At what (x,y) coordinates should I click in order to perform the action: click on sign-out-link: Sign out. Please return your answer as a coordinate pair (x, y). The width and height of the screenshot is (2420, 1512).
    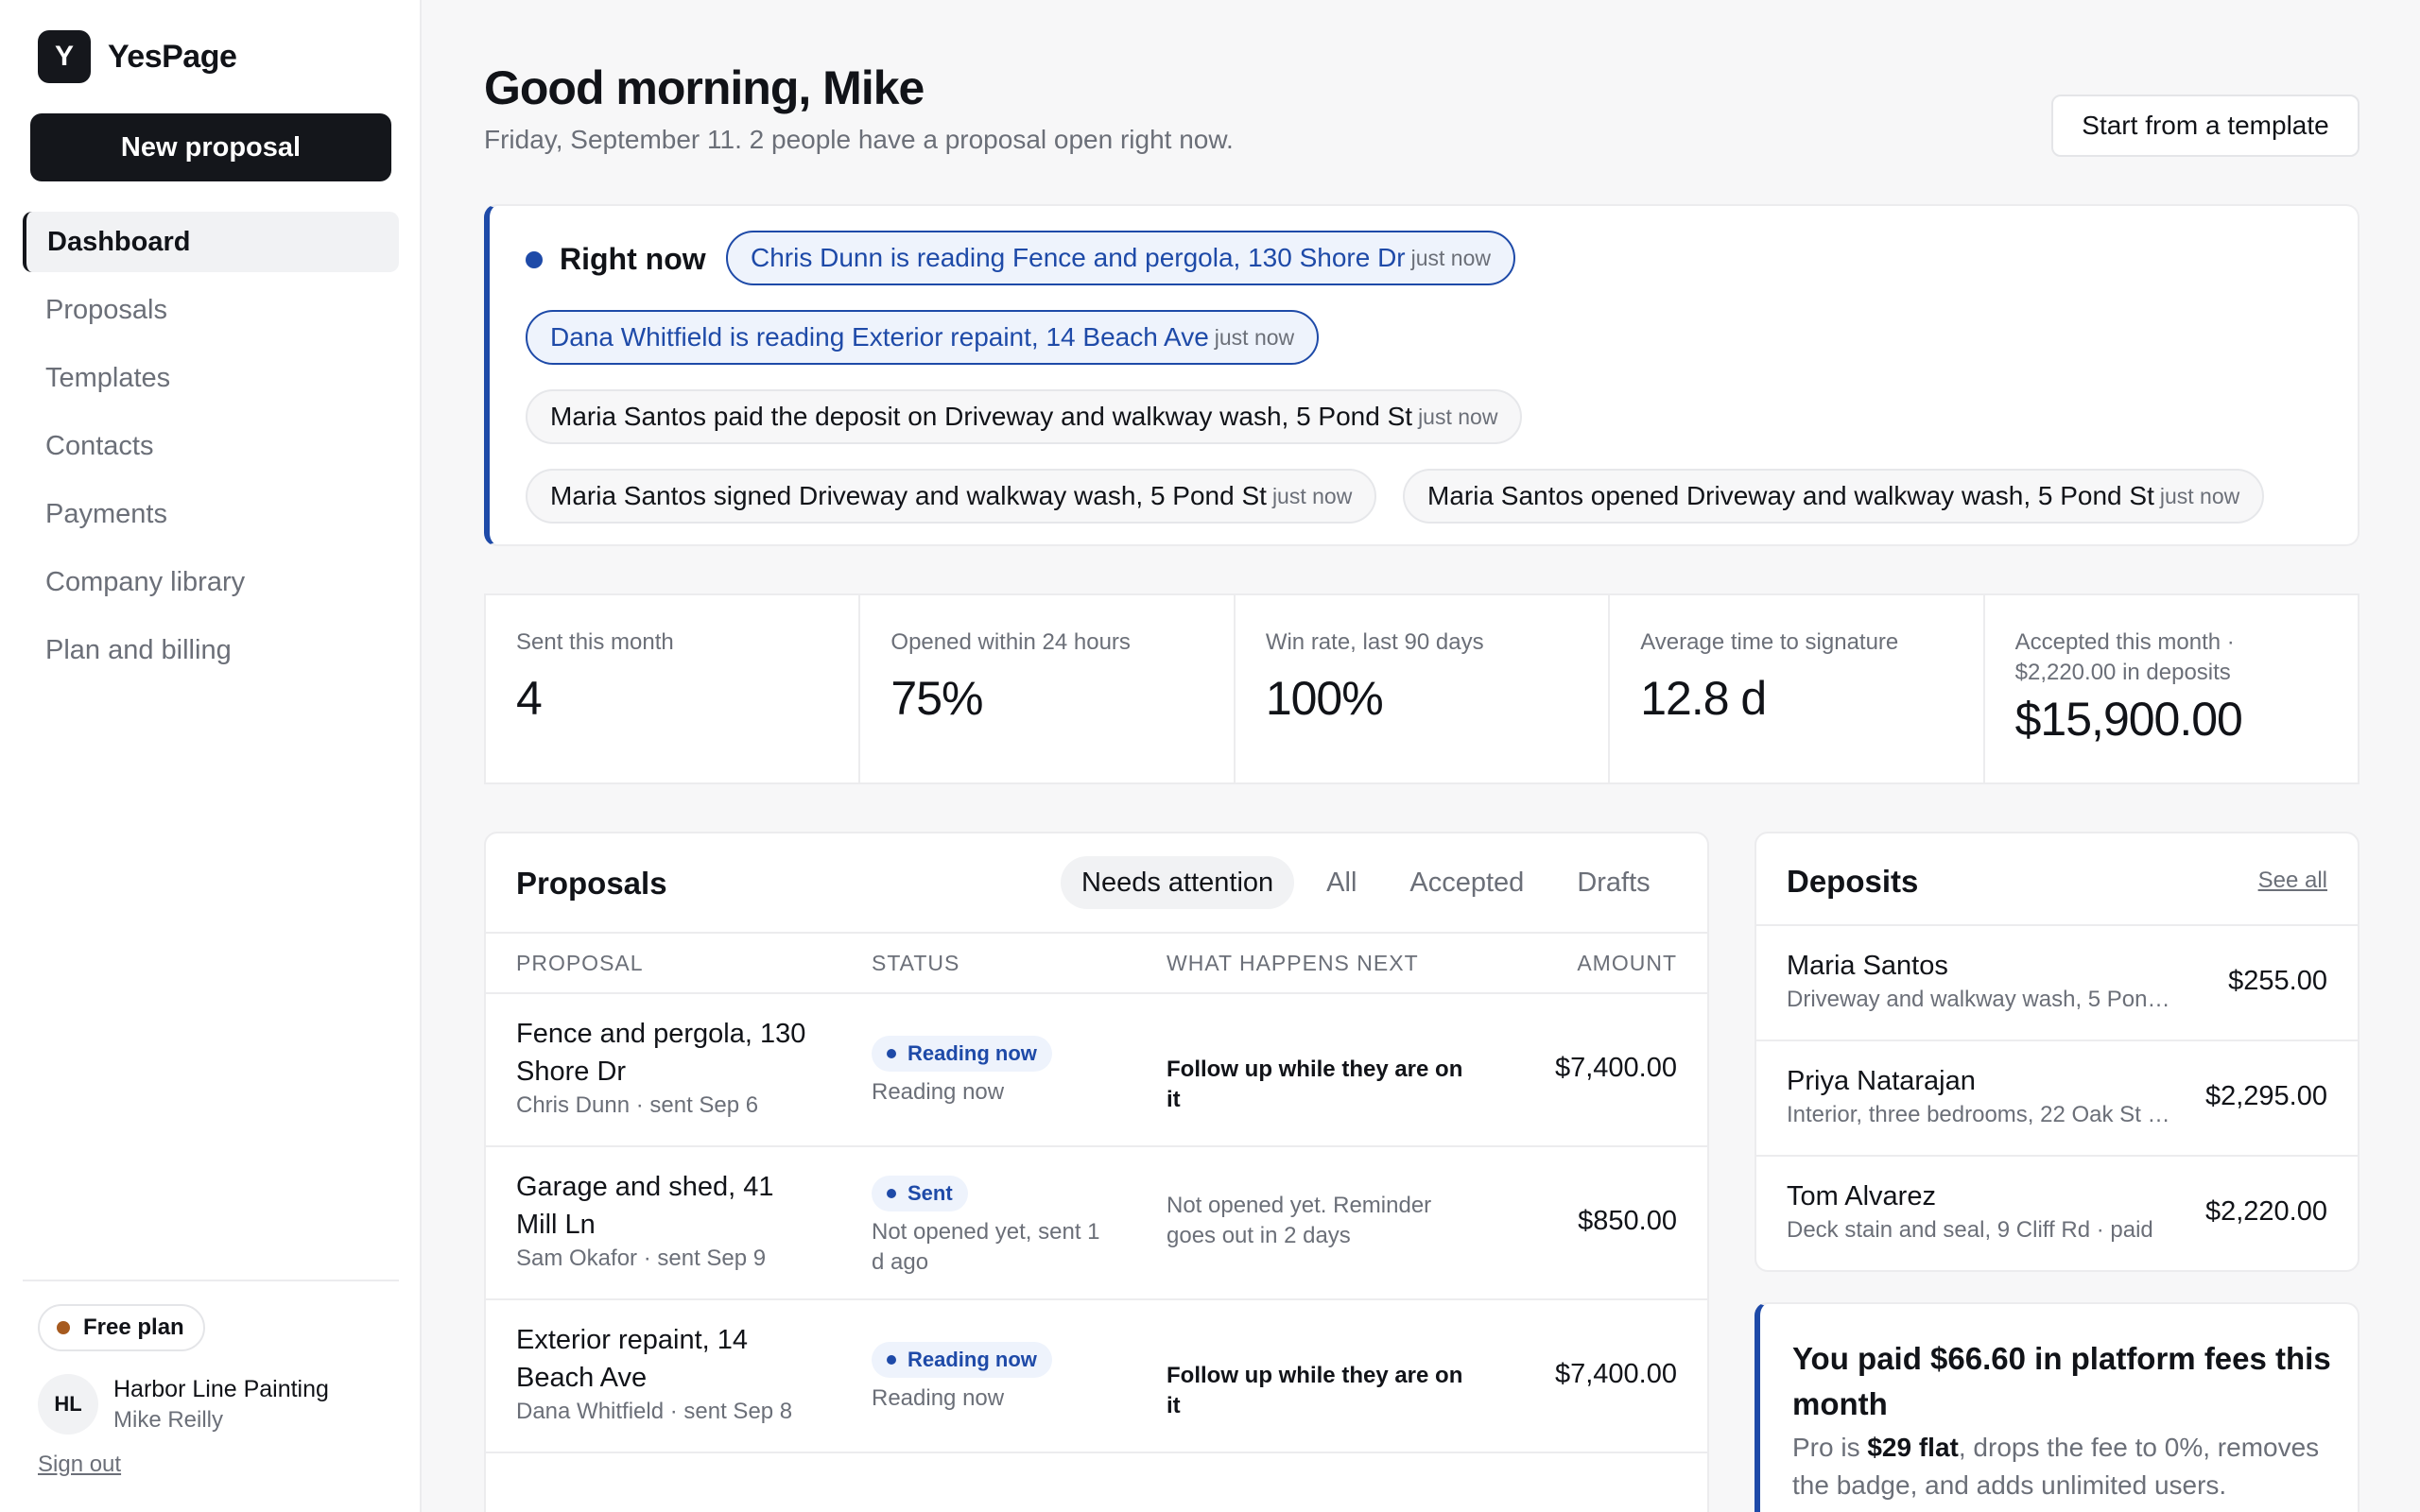
    Looking at the image, I should click on (79, 1465).